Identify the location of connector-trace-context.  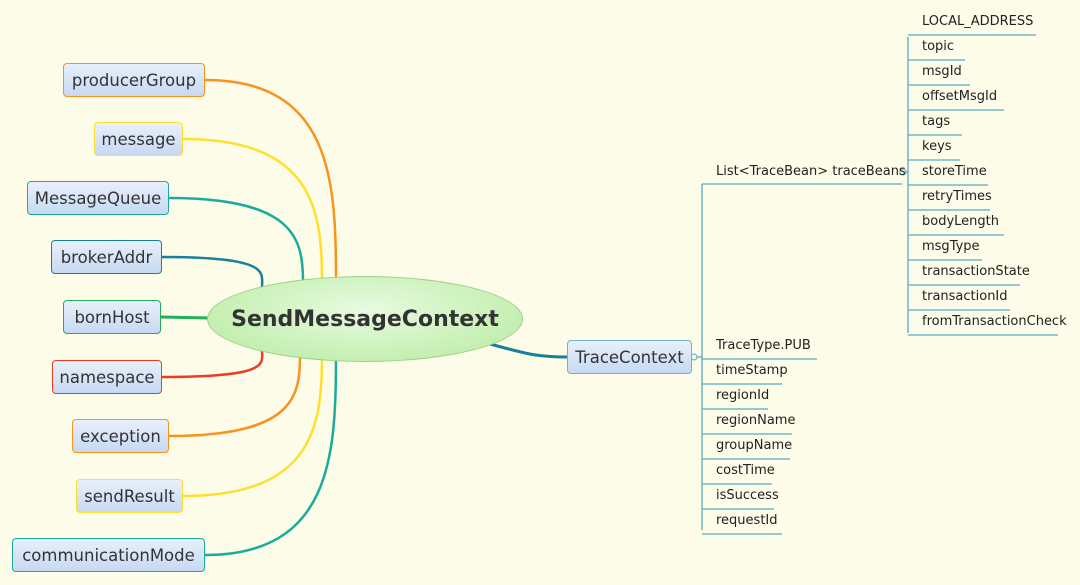
(528, 350).